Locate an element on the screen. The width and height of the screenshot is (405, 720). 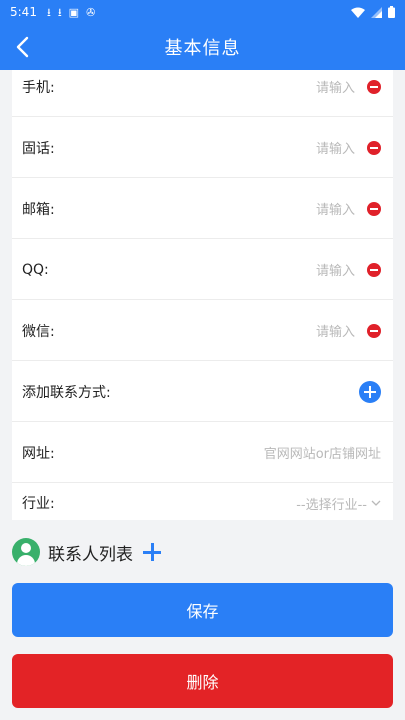
landline-label: 固话: is located at coordinates (38, 148).